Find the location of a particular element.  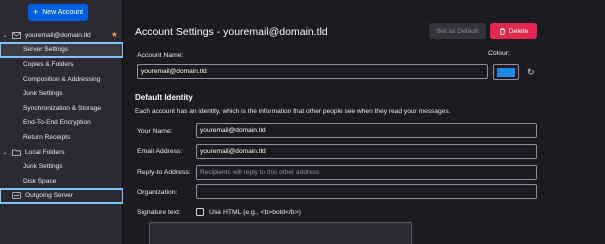

tree-item-label: End-To-End Encryption is located at coordinates (57, 123).